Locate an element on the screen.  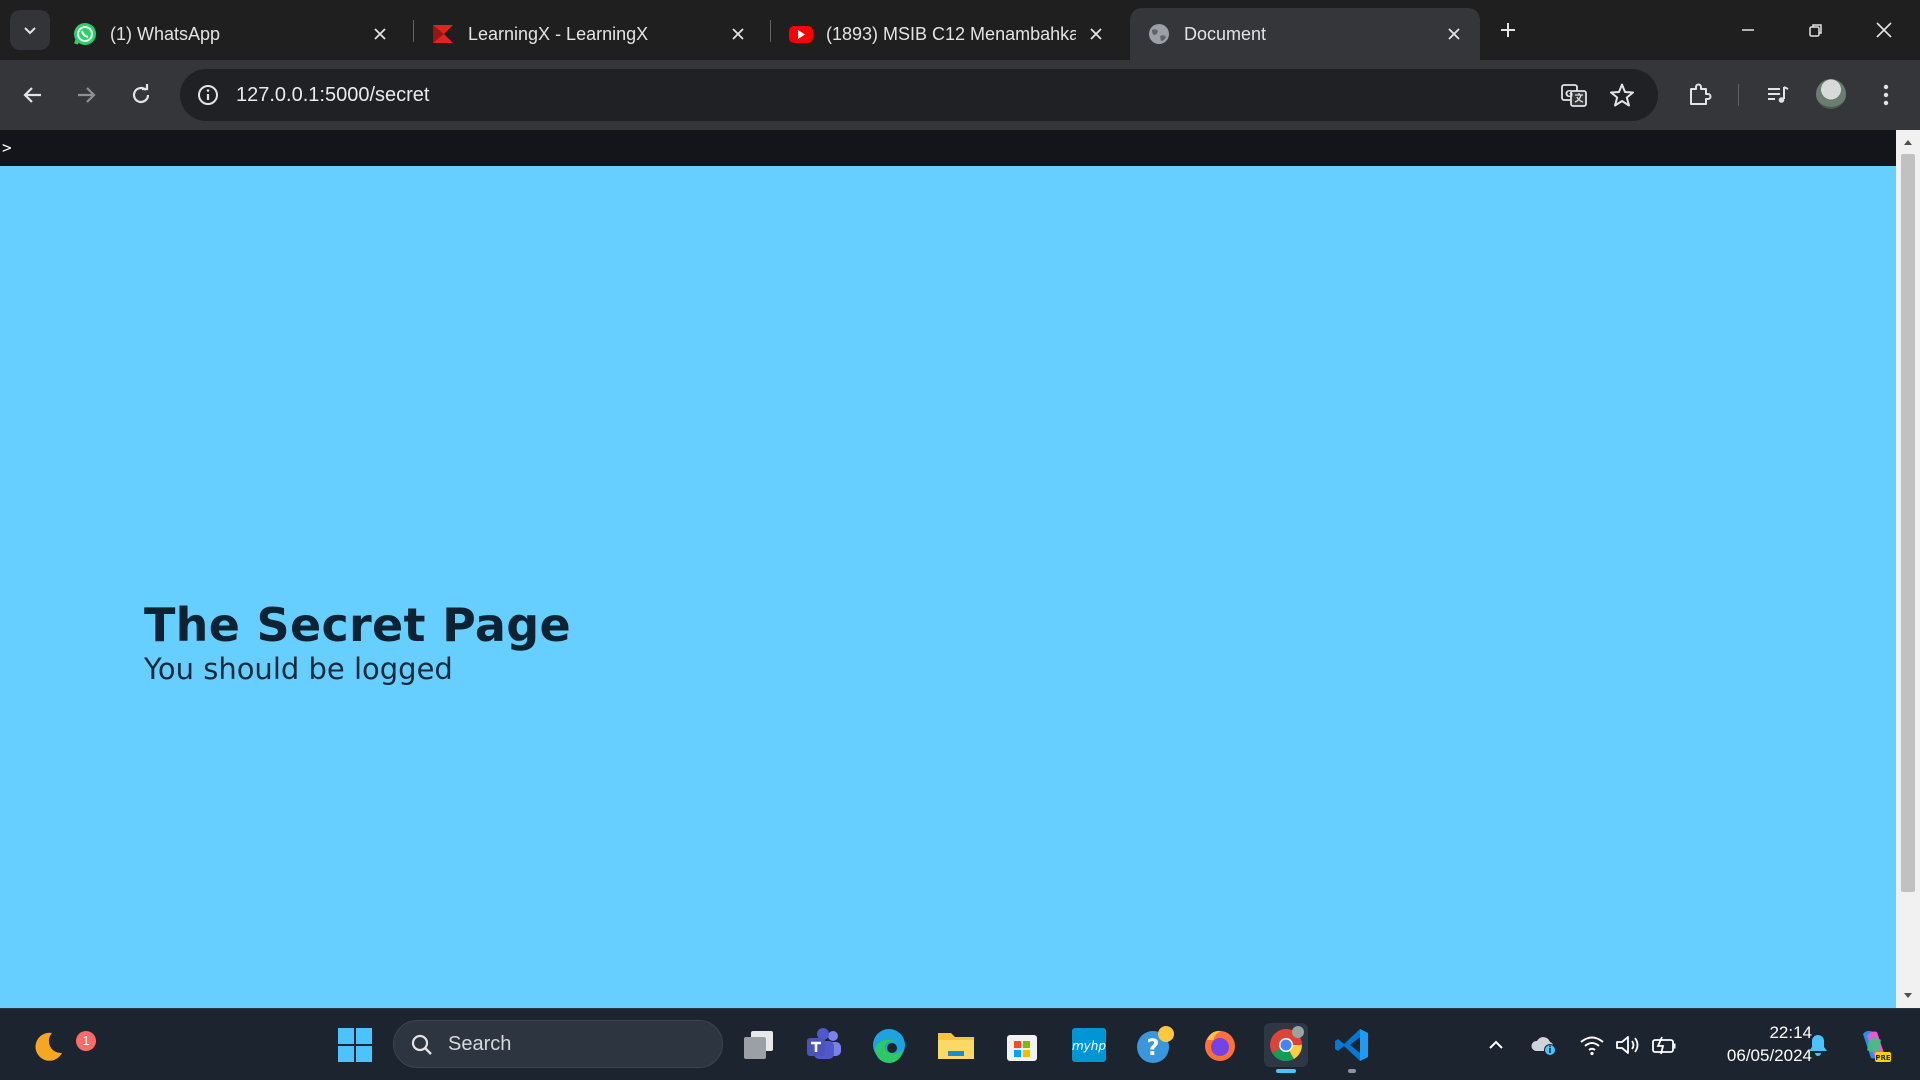
scrollbar-thumb is located at coordinates (1908, 523).